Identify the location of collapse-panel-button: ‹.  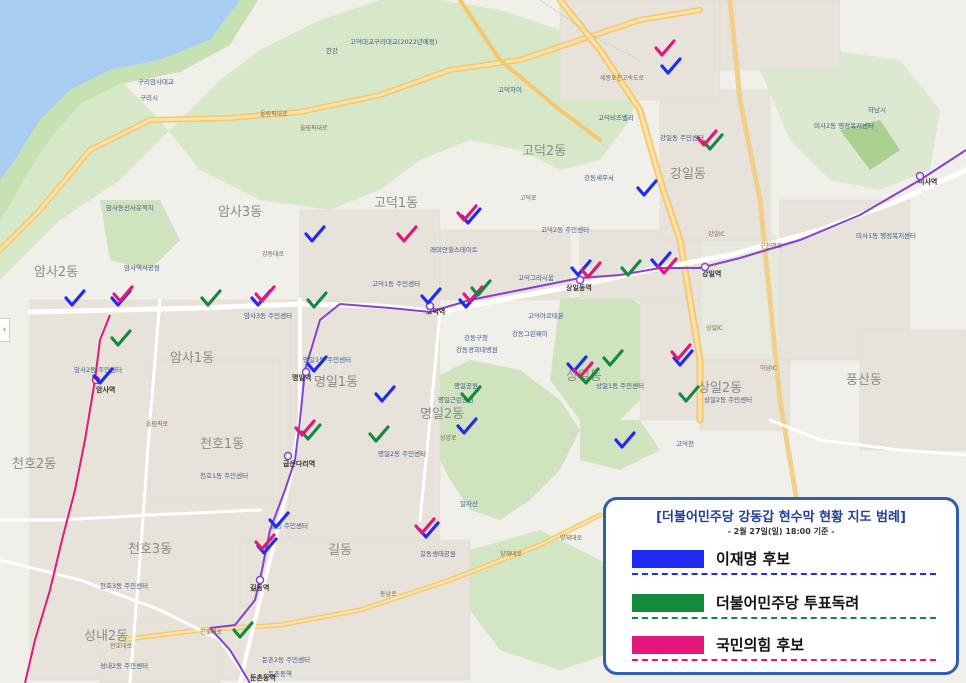
(5, 330).